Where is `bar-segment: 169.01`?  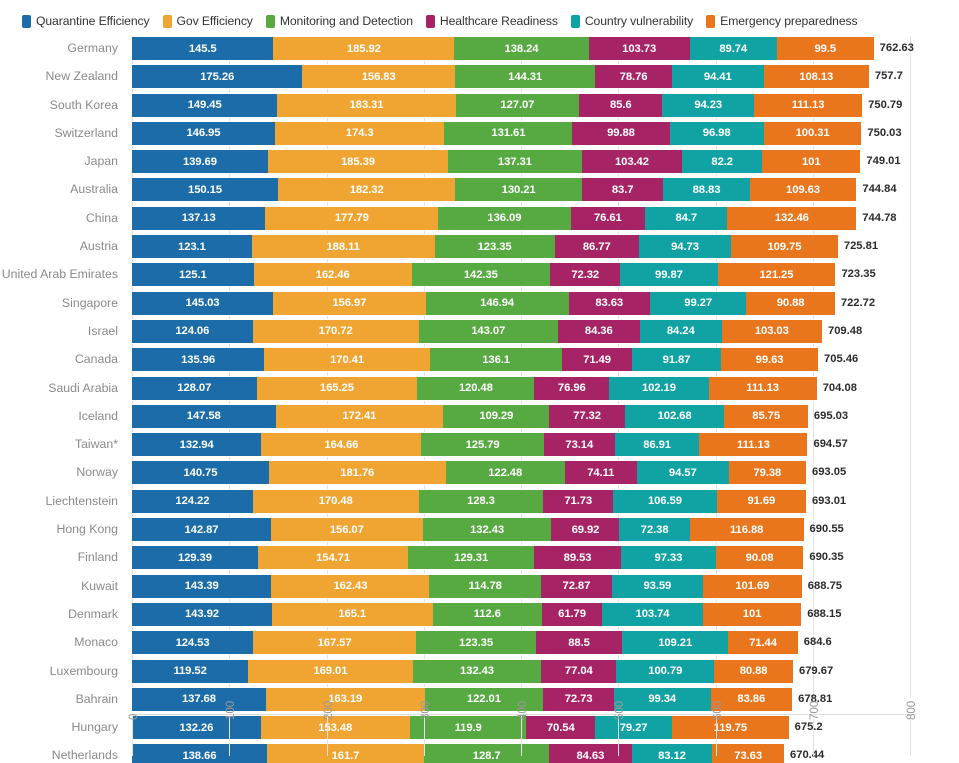 bar-segment: 169.01 is located at coordinates (330, 671).